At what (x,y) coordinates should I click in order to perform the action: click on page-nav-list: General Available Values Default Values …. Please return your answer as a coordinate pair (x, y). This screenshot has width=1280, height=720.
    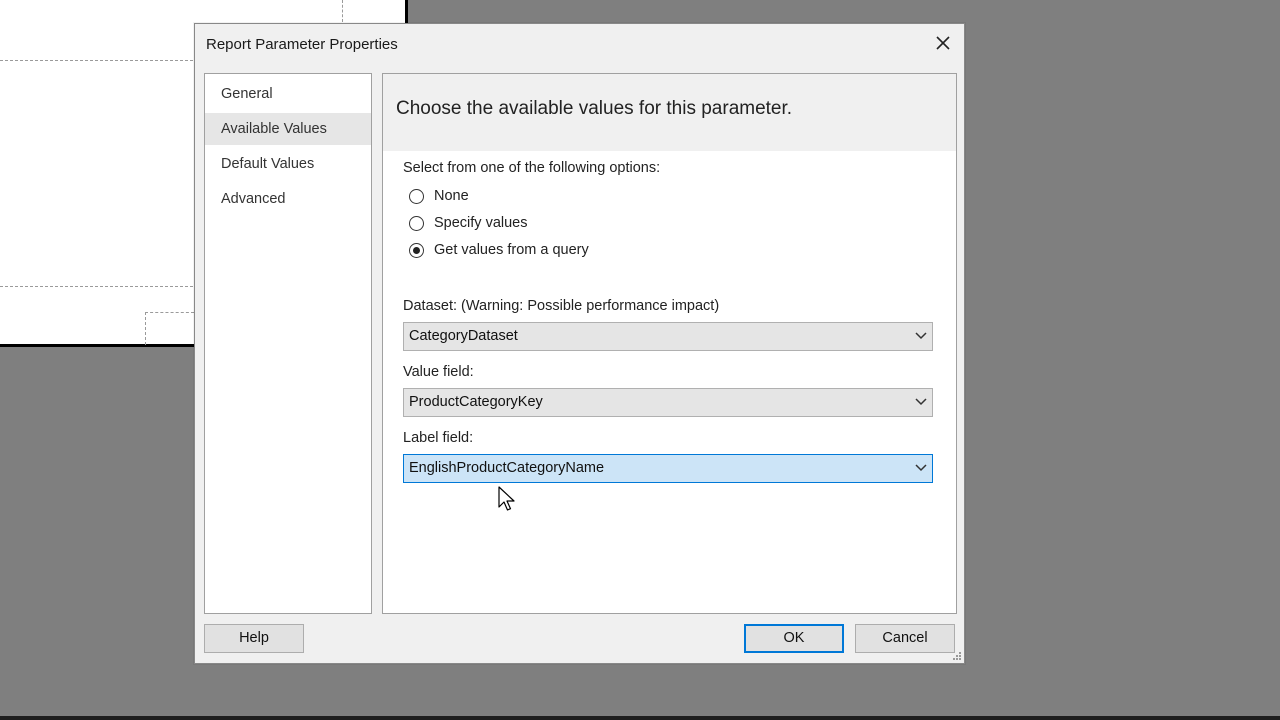
    Looking at the image, I should click on (288, 343).